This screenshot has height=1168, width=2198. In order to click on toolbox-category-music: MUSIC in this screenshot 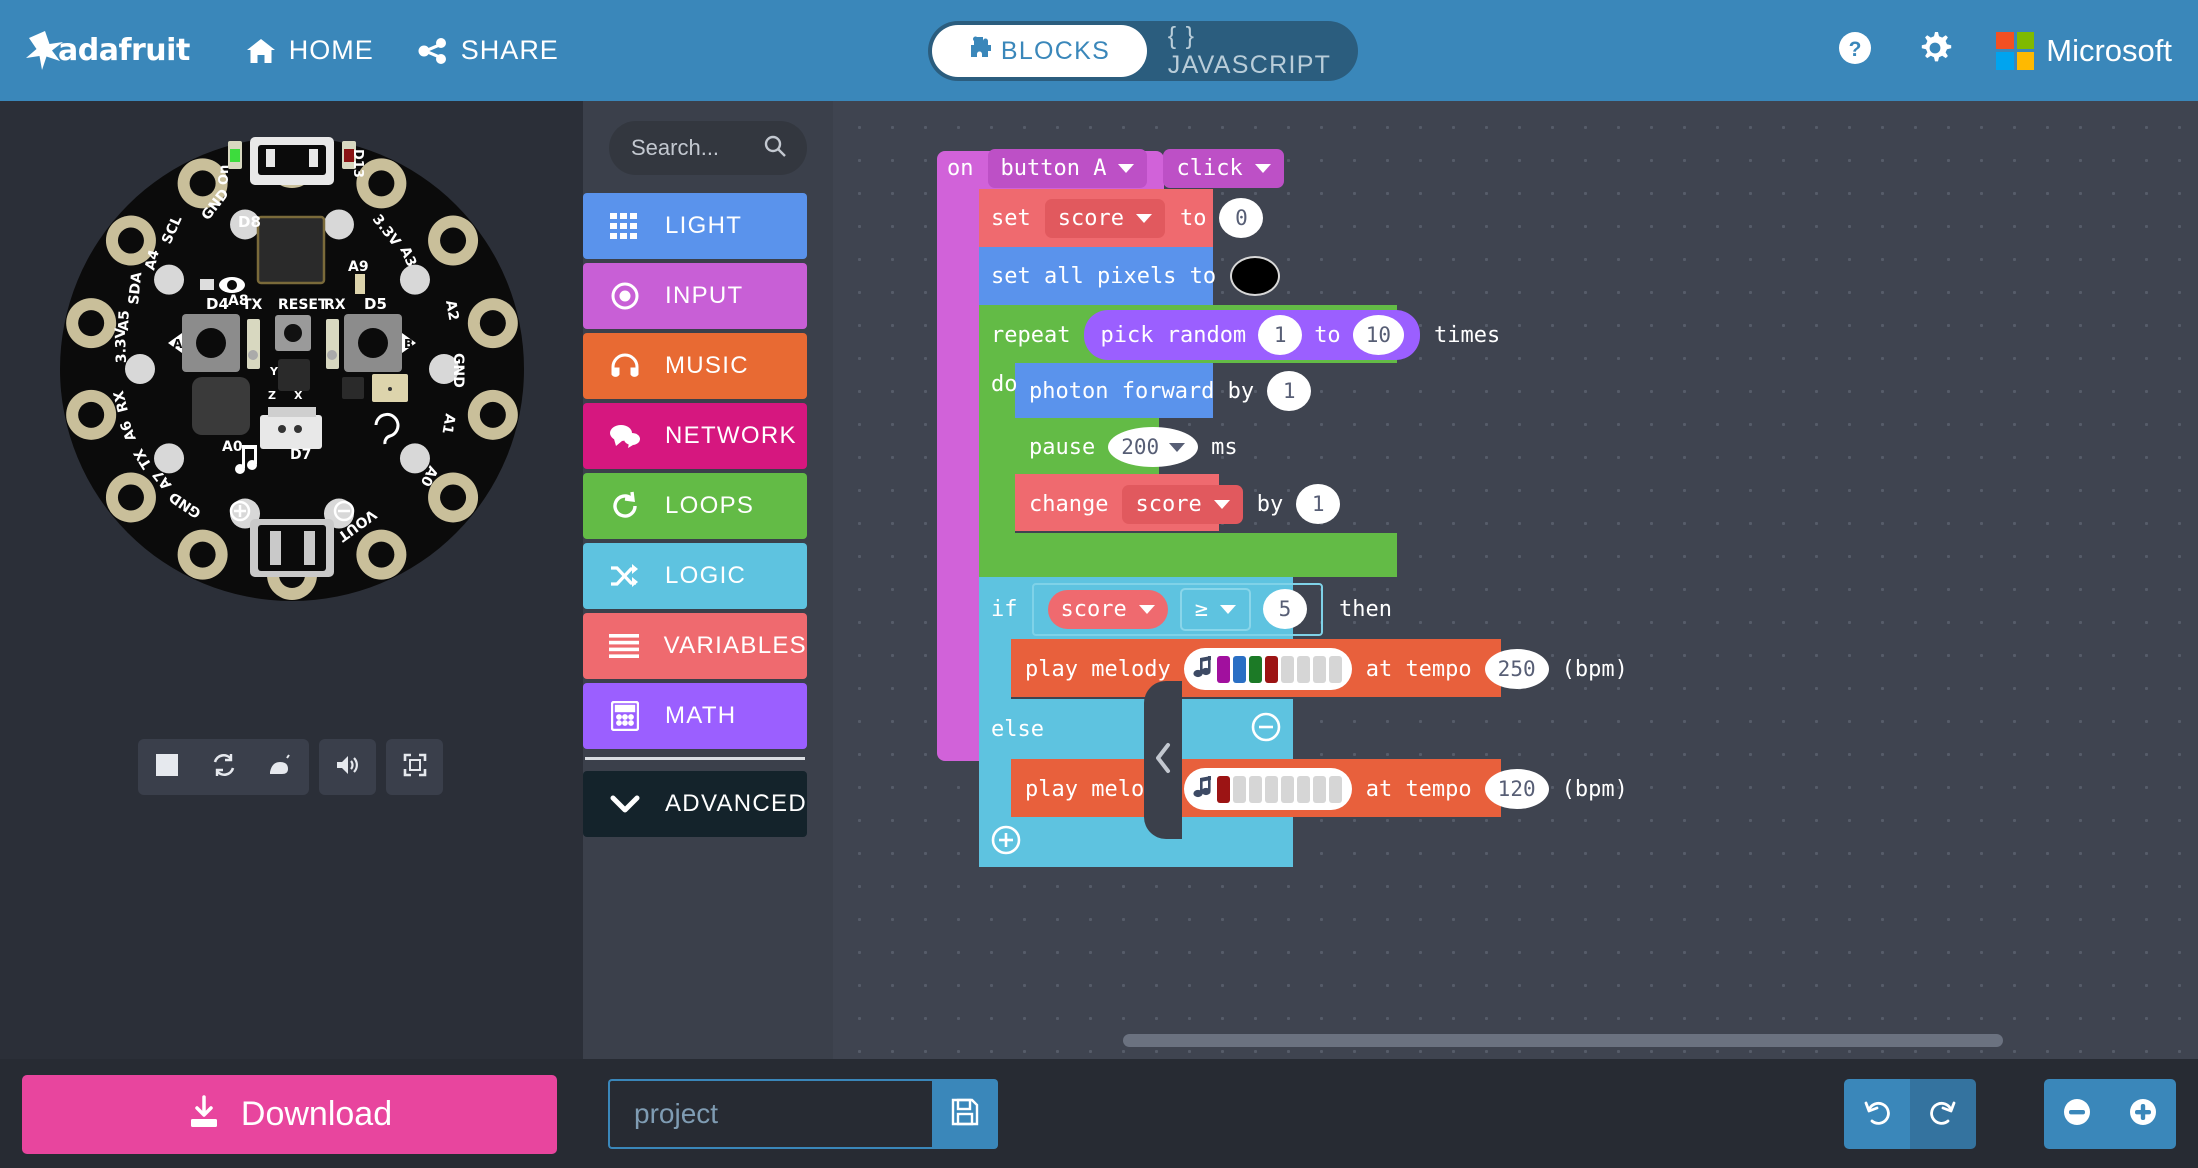, I will do `click(695, 366)`.